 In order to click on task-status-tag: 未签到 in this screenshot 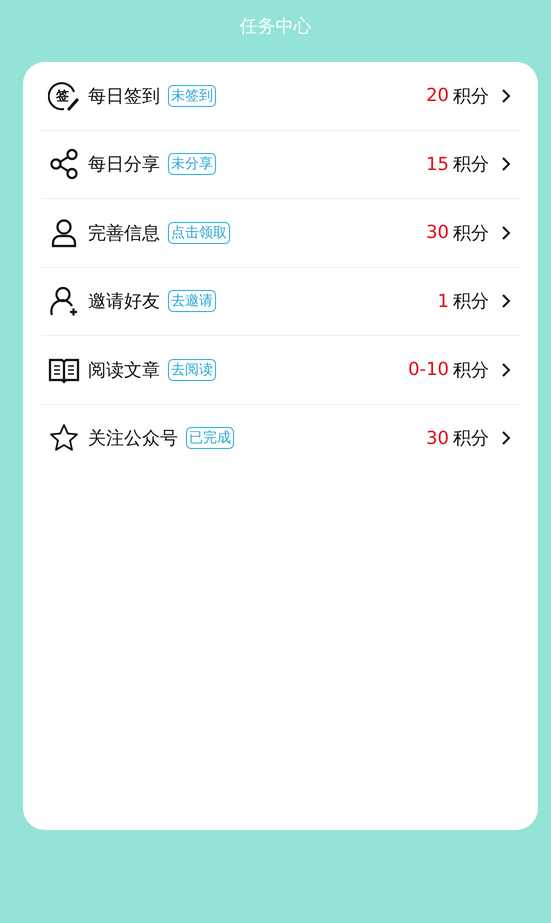, I will do `click(192, 95)`.